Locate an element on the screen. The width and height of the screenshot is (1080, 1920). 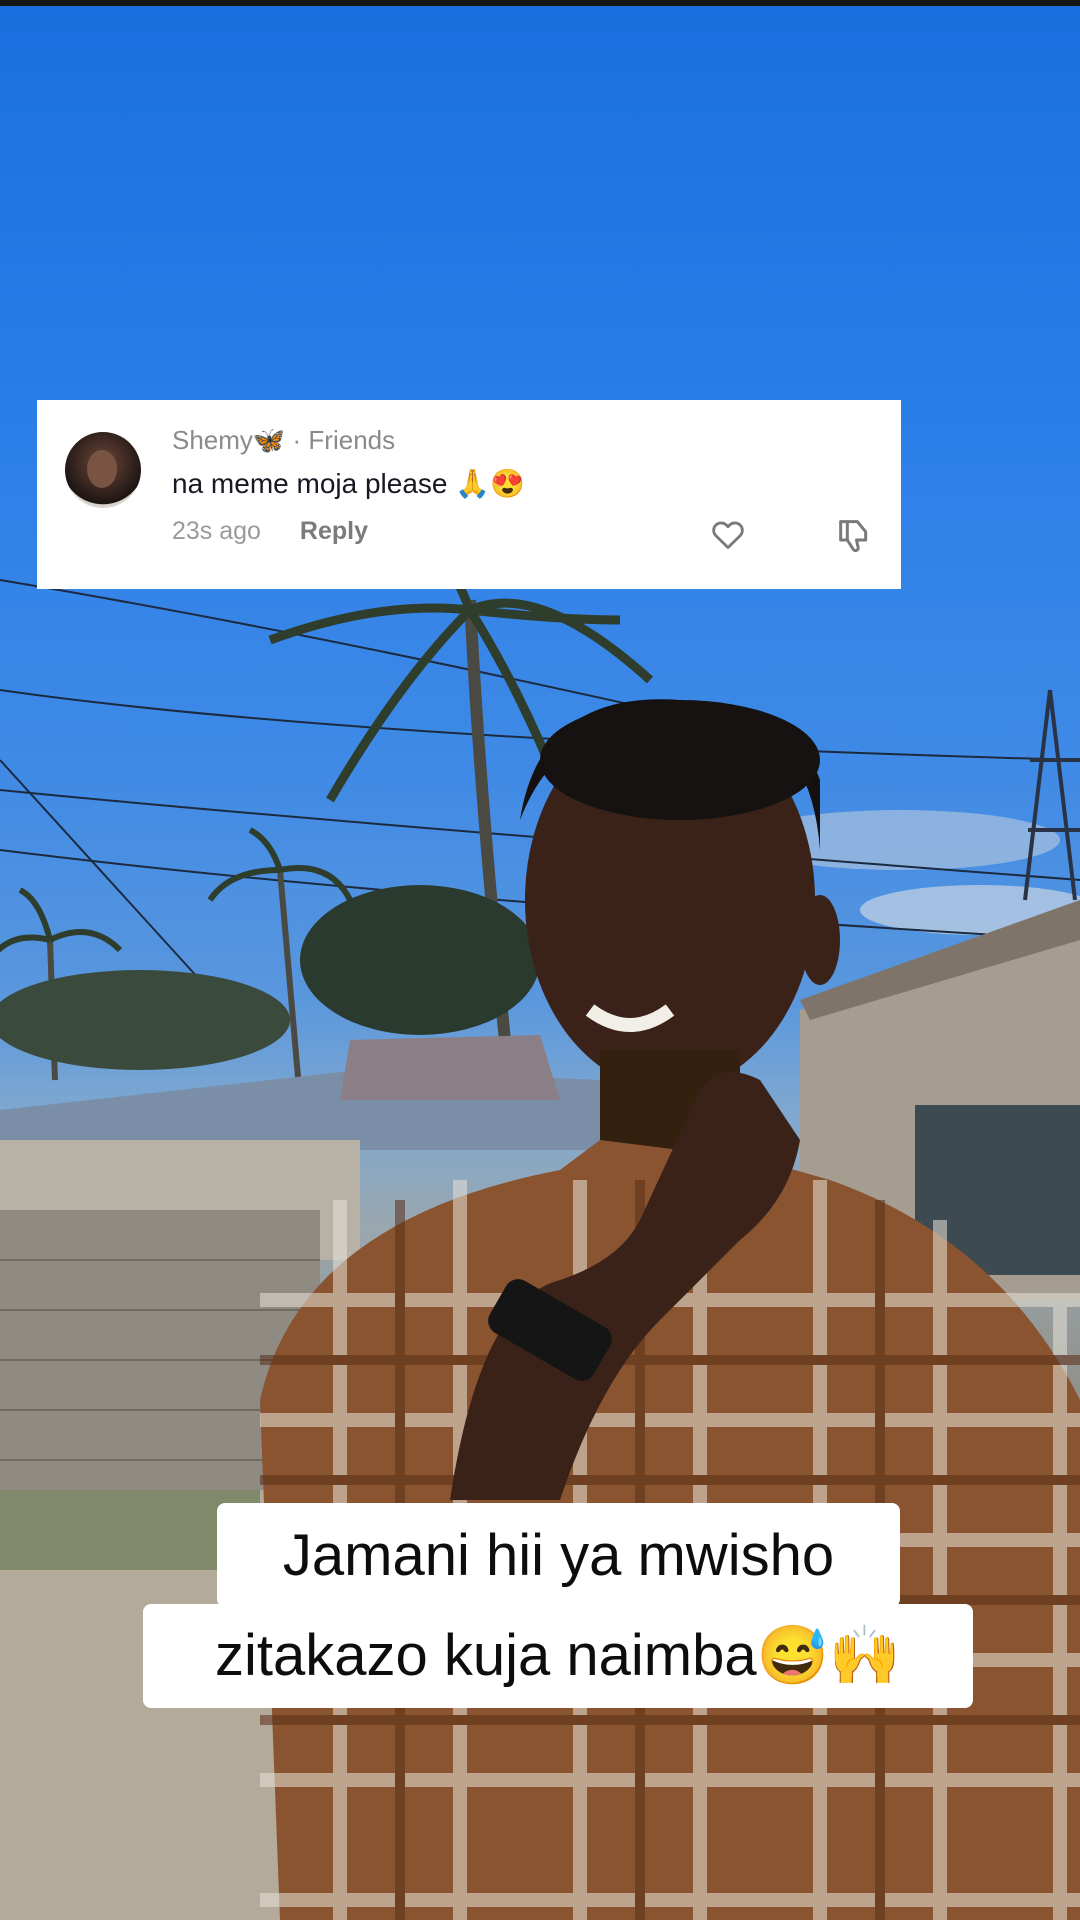
comment-header: Shemy🦋 · Friends is located at coordinates (283, 440).